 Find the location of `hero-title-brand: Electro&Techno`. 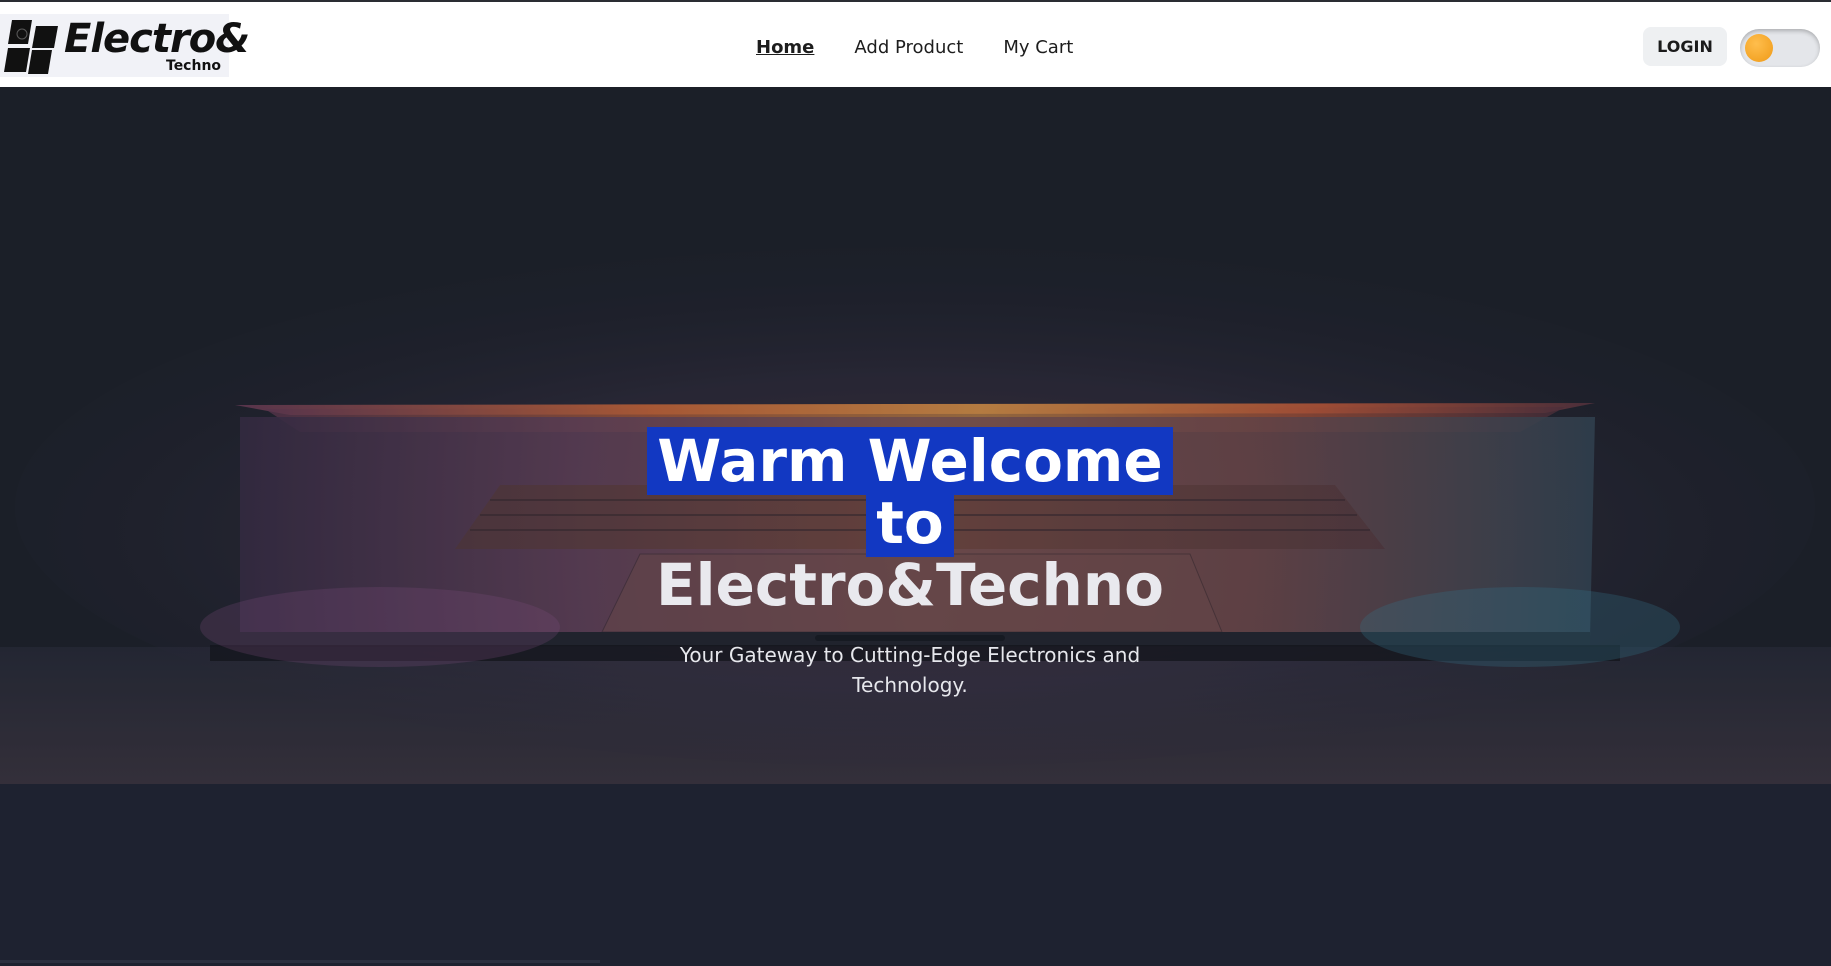

hero-title-brand: Electro&Techno is located at coordinates (910, 585).